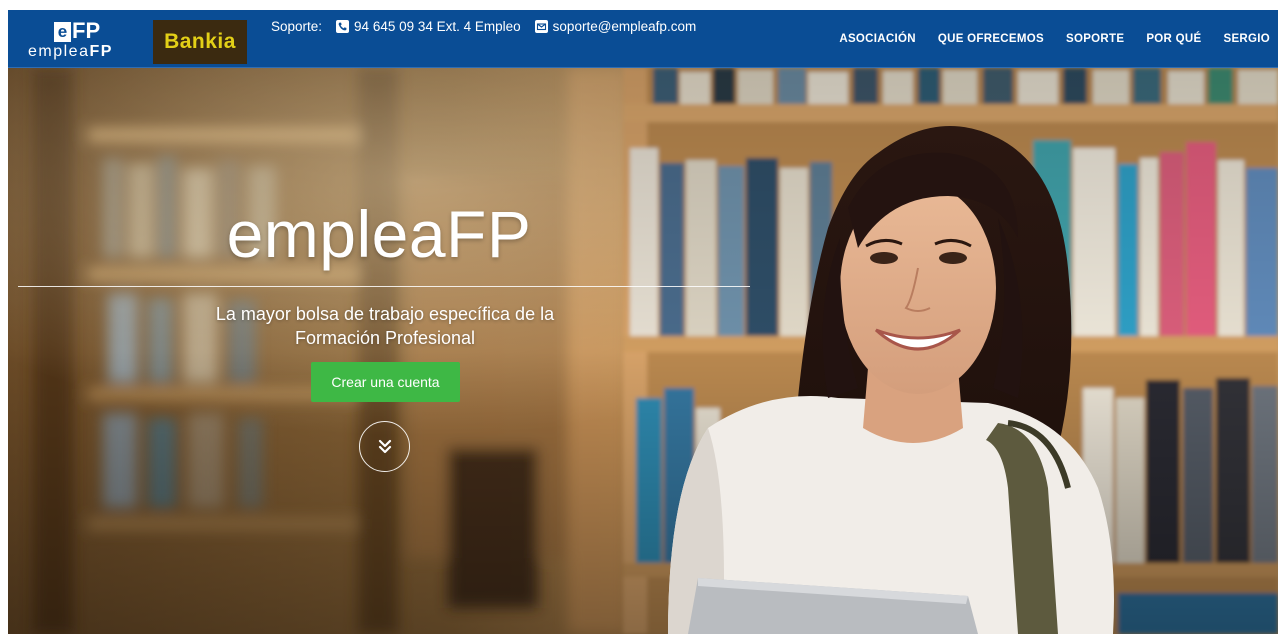 Image resolution: width=1278 pixels, height=634 pixels. What do you see at coordinates (86, 30) in the screenshot?
I see `logo-mark-fp: FP` at bounding box center [86, 30].